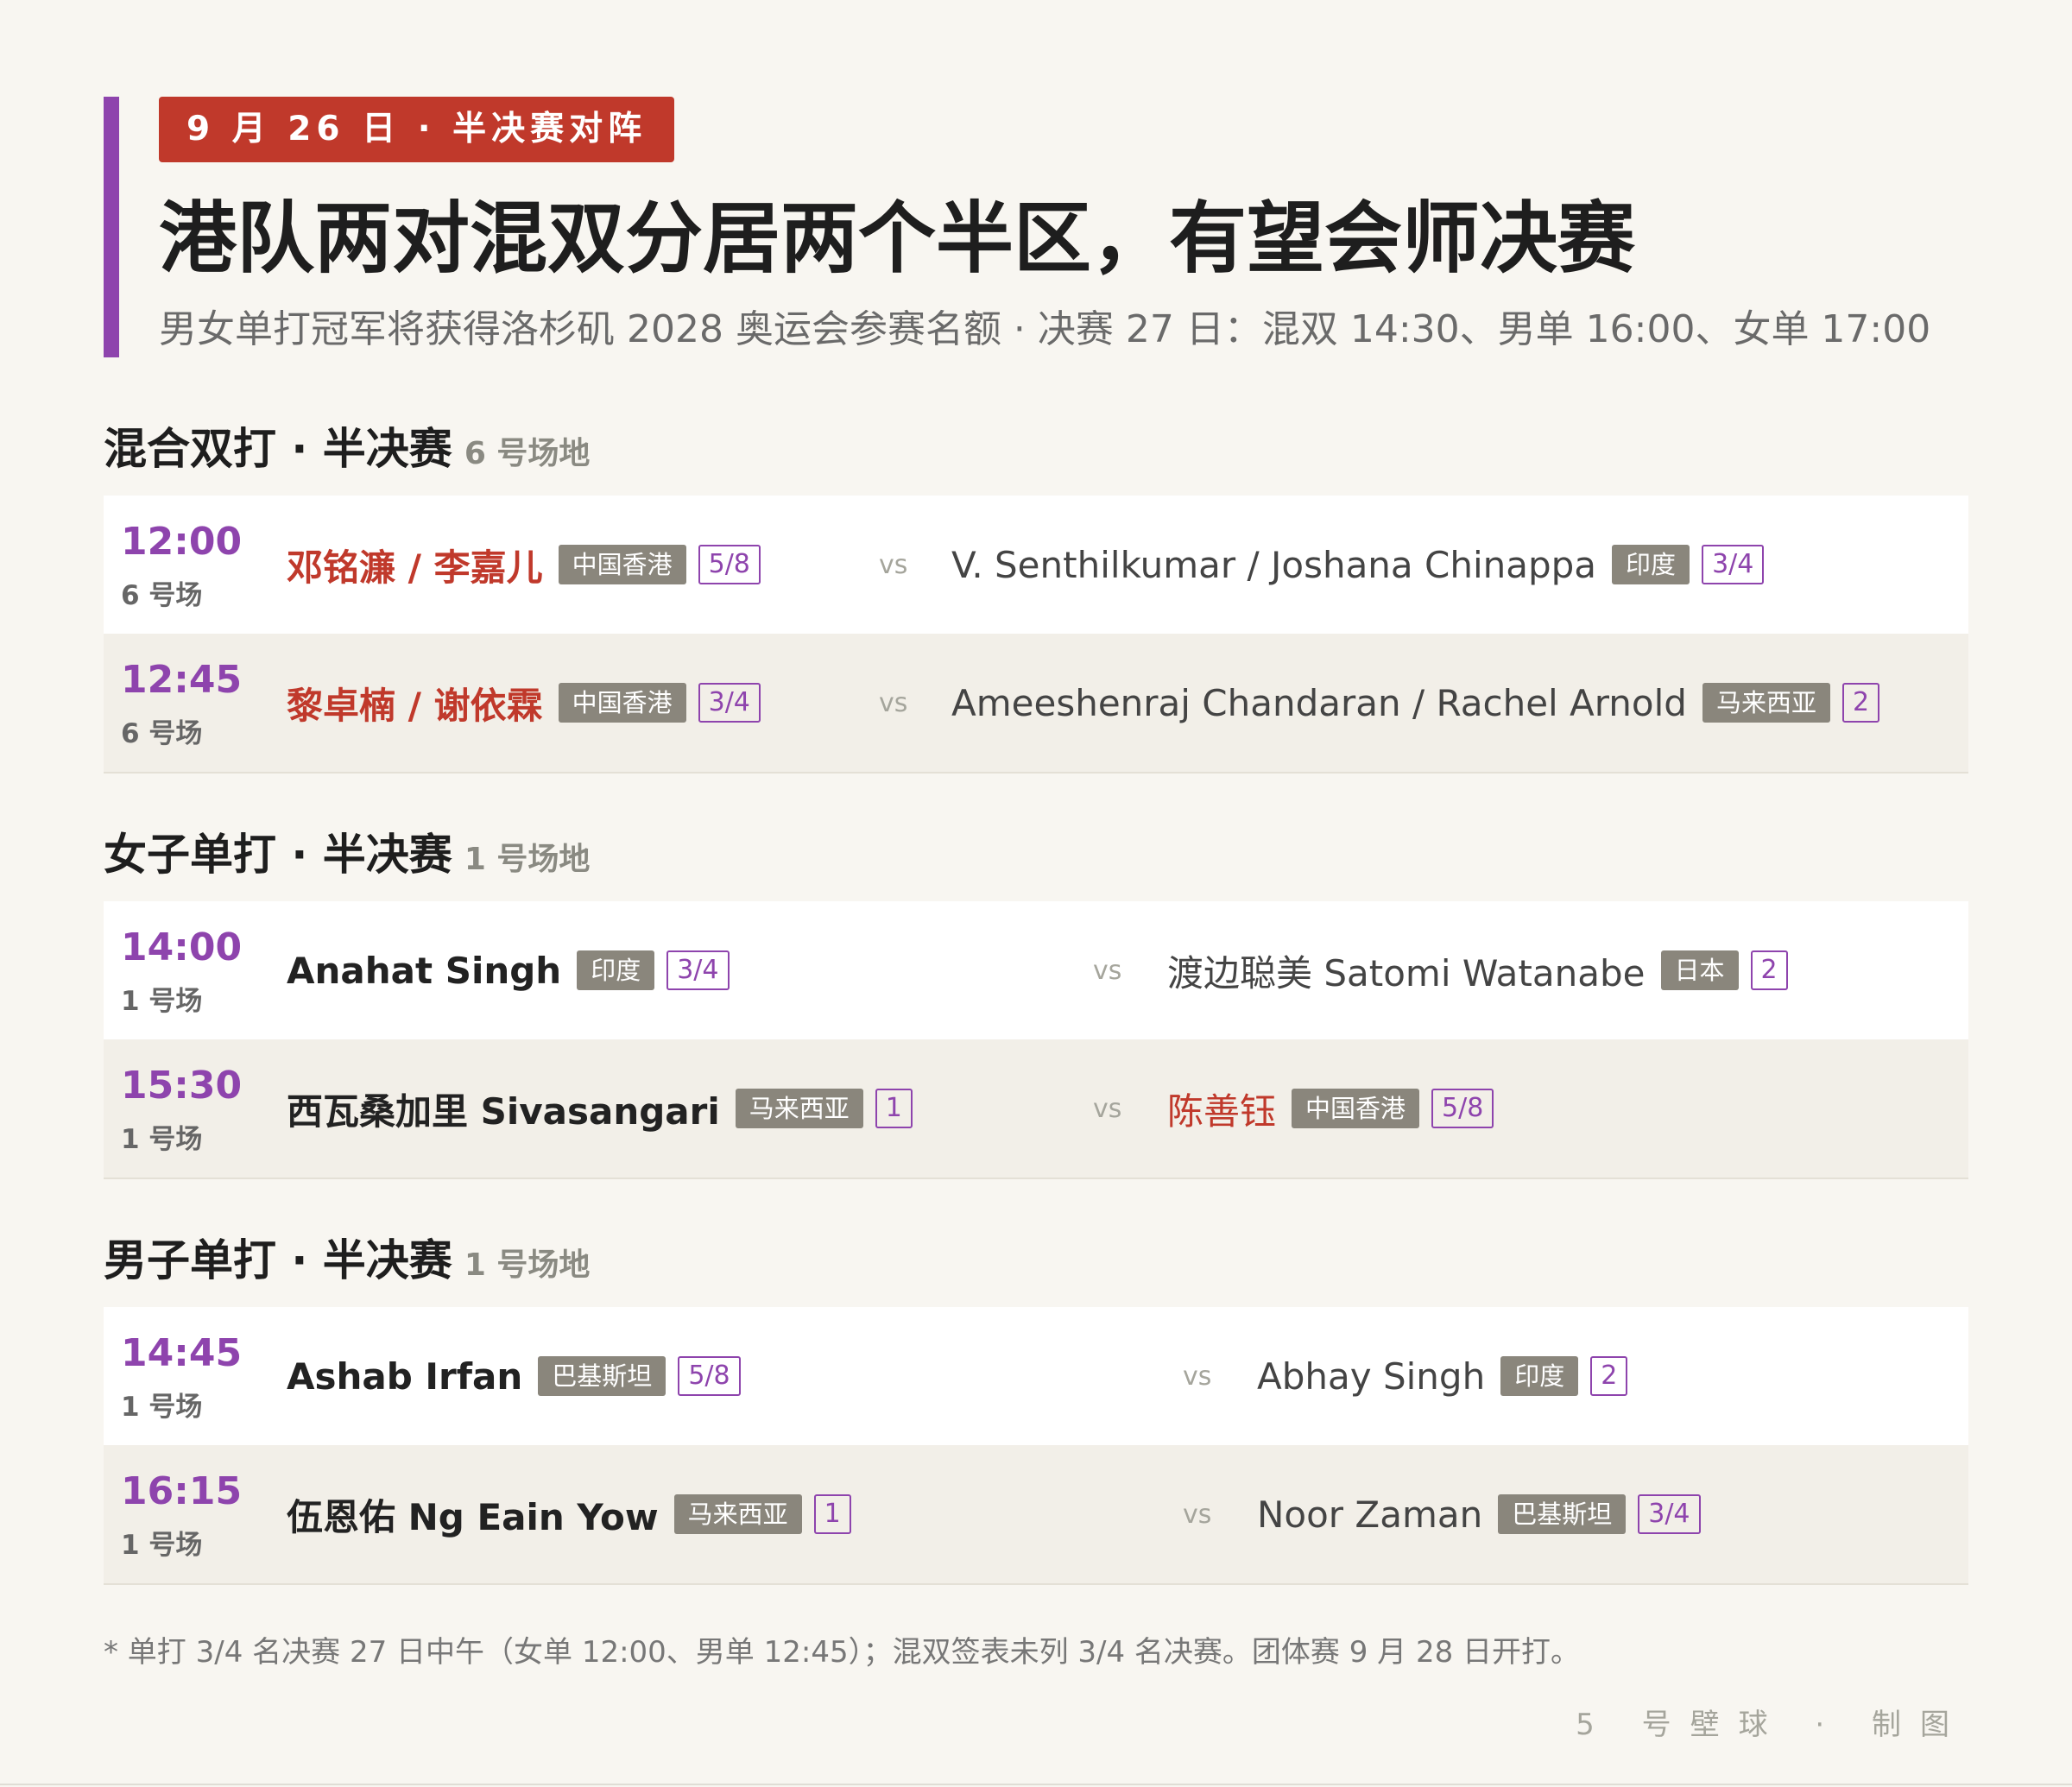  What do you see at coordinates (1772, 1725) in the screenshot?
I see `credit: 5 号壁球 · 制图` at bounding box center [1772, 1725].